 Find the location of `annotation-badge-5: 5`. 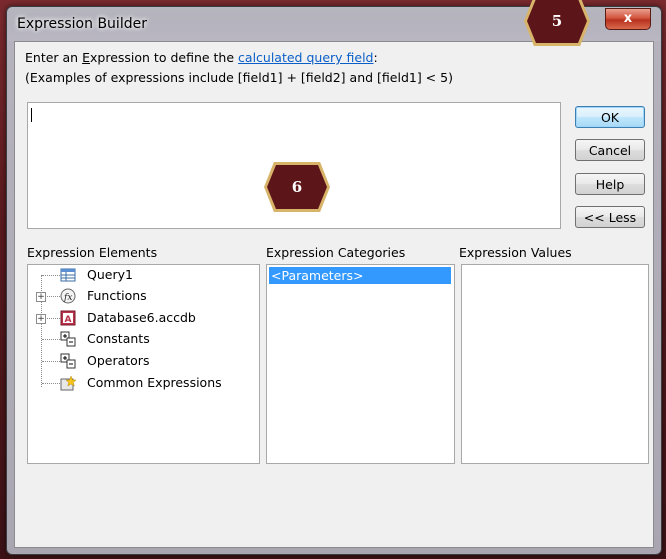

annotation-badge-5: 5 is located at coordinates (557, 21).